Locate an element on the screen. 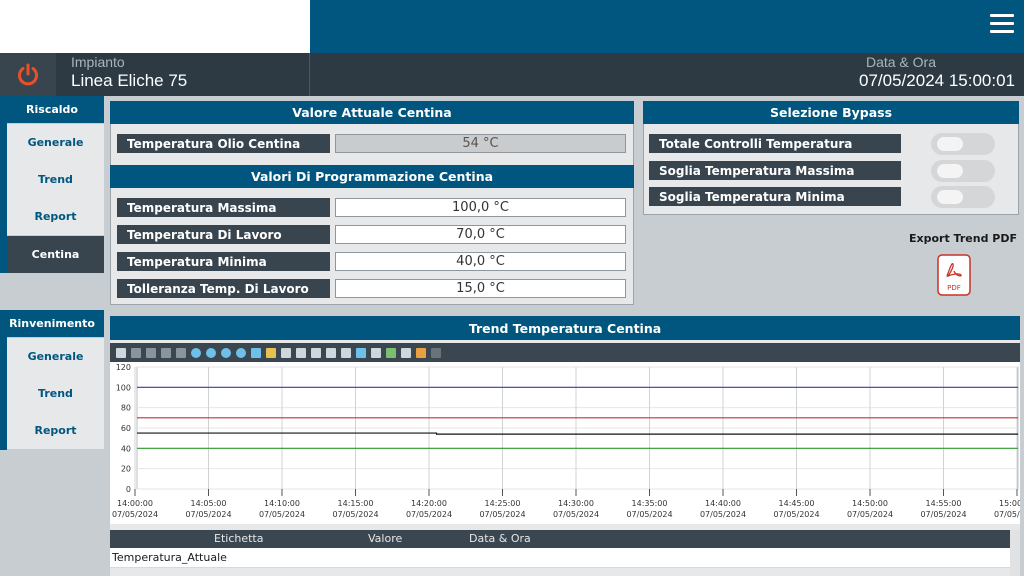  next-icon is located at coordinates (166, 352).